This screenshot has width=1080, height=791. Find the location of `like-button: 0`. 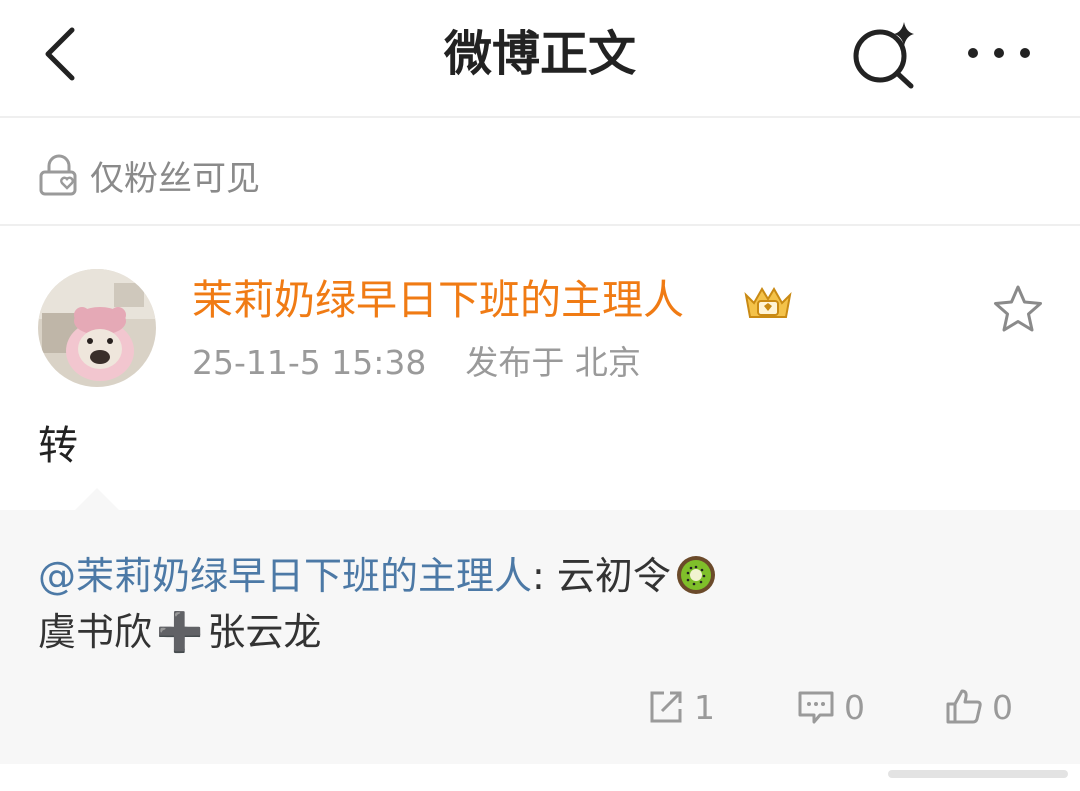

like-button: 0 is located at coordinates (978, 707).